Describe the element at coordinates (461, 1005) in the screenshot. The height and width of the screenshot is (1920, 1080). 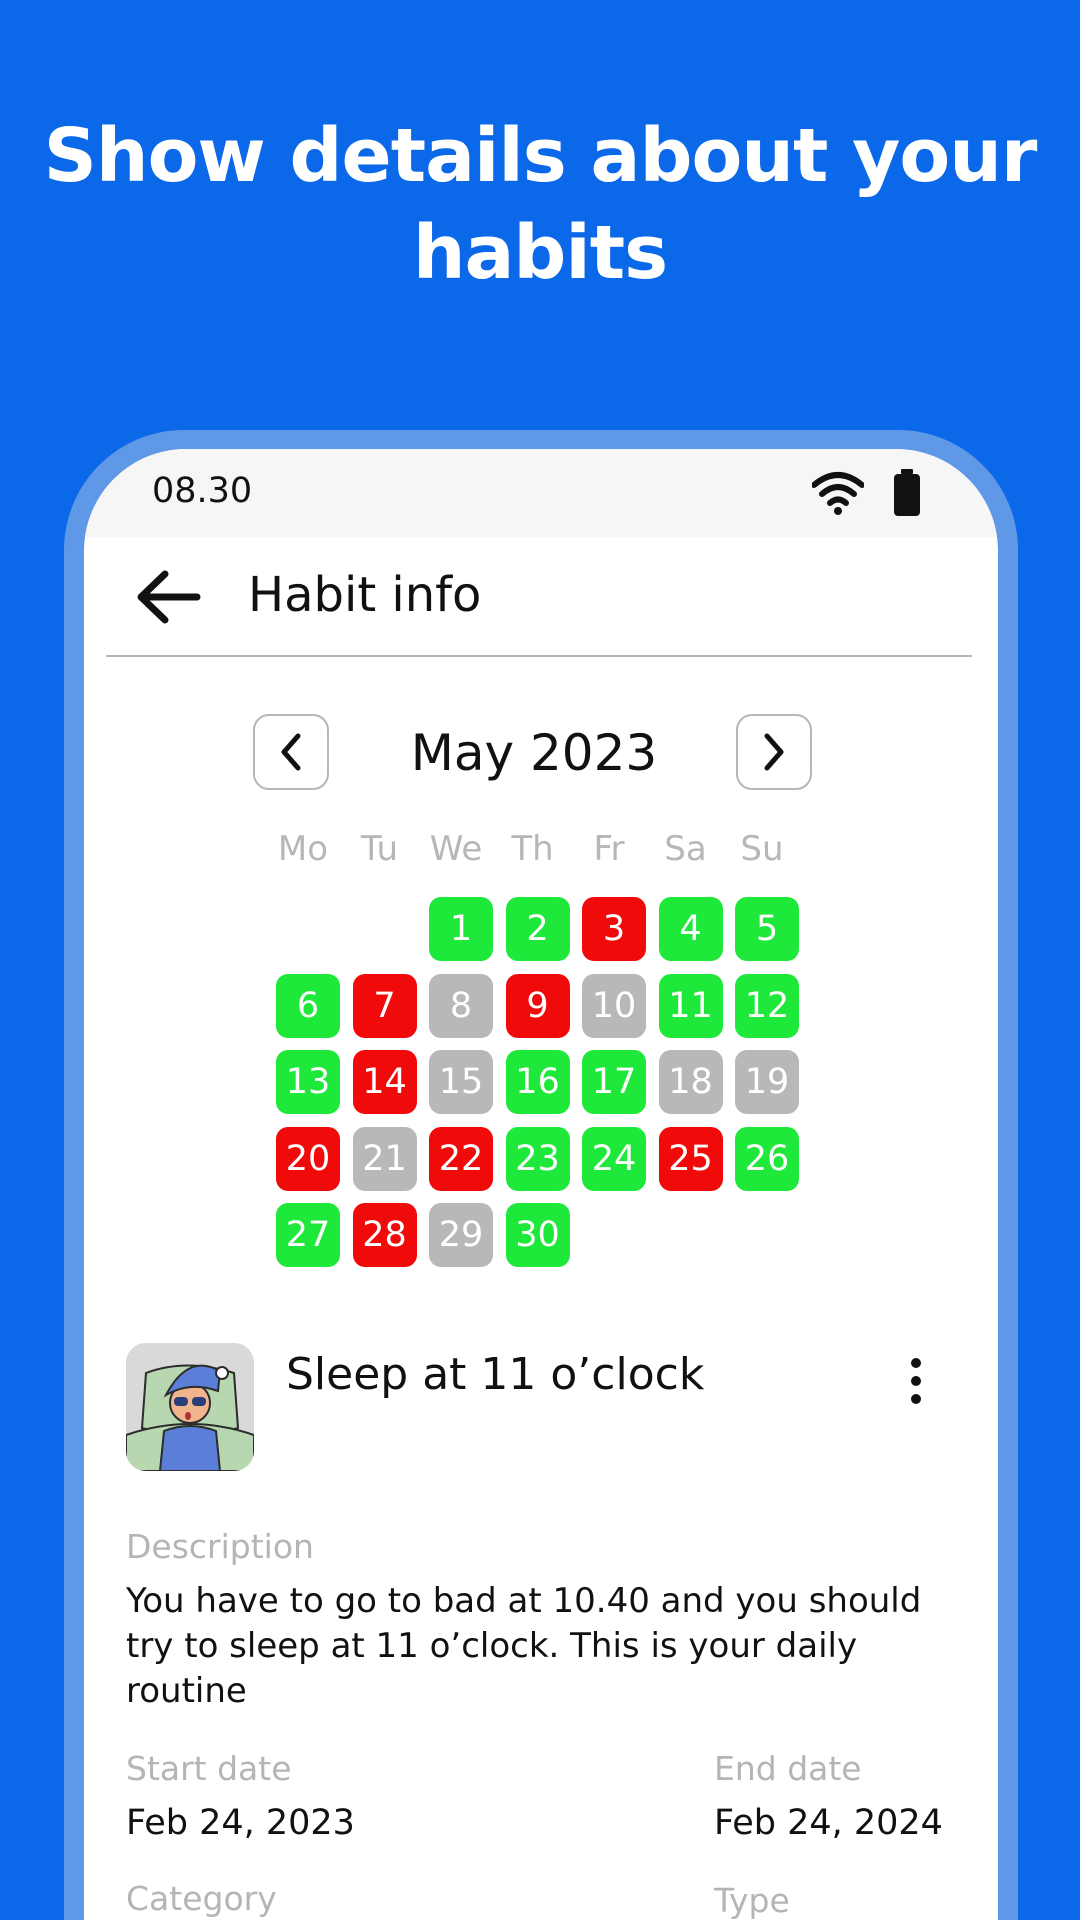
I see `calendar-day-skipped: 8` at that location.